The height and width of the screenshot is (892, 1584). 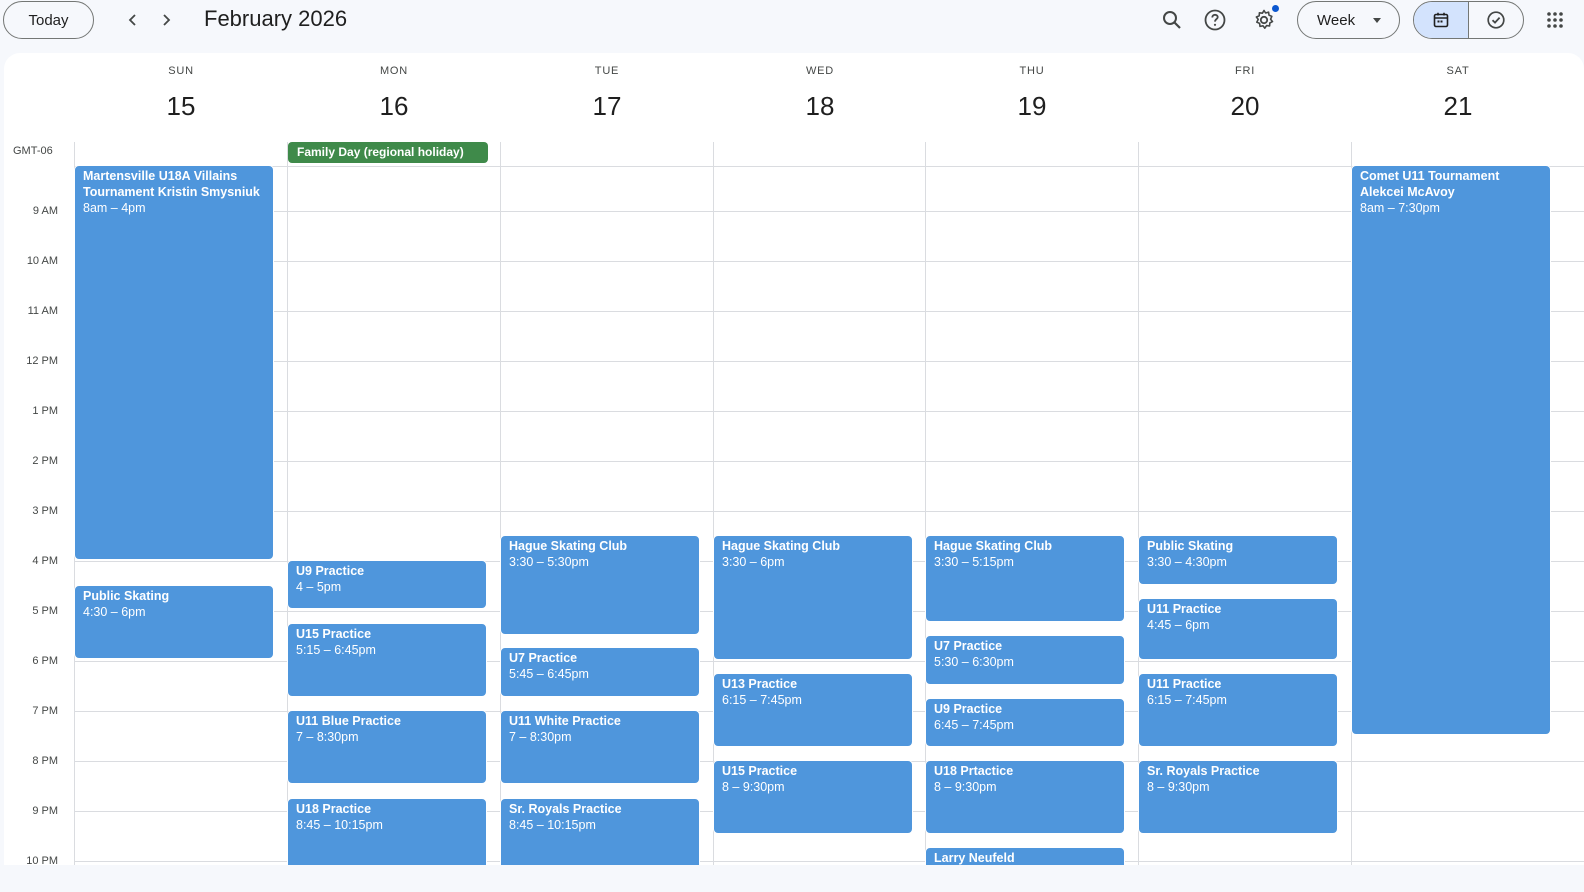 I want to click on calendar-event: U9 Practice 6:45 – 7:45pm, so click(x=1025, y=722).